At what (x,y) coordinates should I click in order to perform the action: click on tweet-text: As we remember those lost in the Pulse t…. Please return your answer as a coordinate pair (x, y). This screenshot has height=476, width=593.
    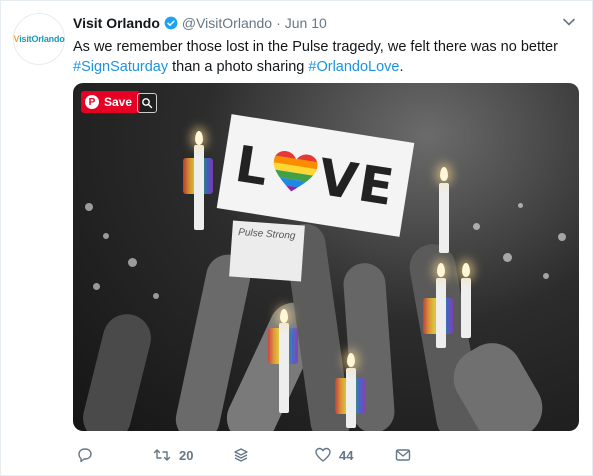
    Looking at the image, I should click on (323, 57).